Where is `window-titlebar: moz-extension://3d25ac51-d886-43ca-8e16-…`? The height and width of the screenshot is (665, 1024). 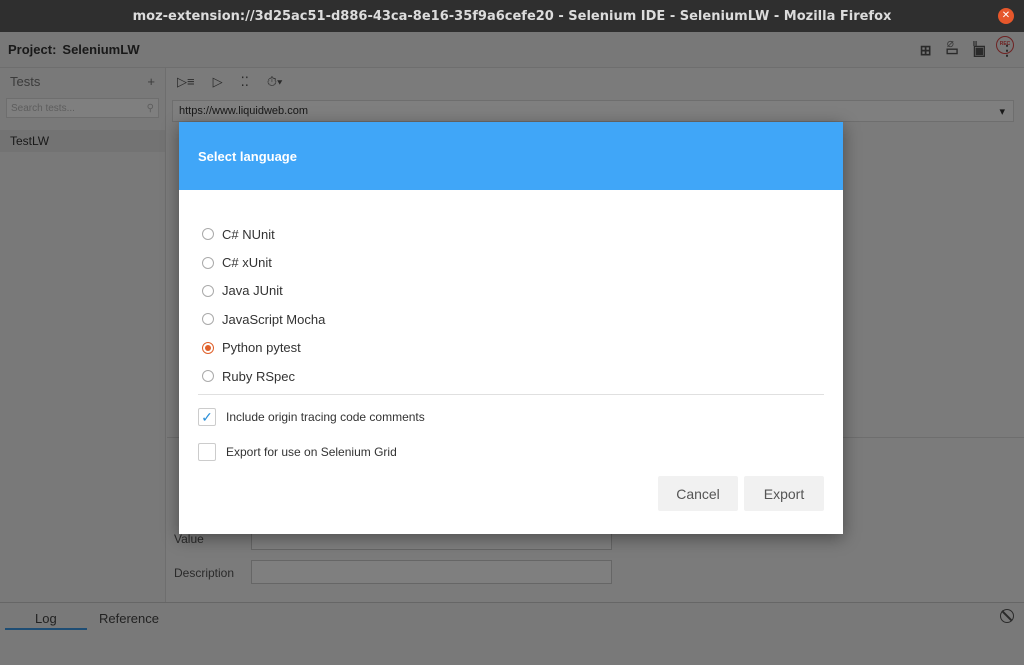
window-titlebar: moz-extension://3d25ac51-d886-43ca-8e16-… is located at coordinates (512, 16).